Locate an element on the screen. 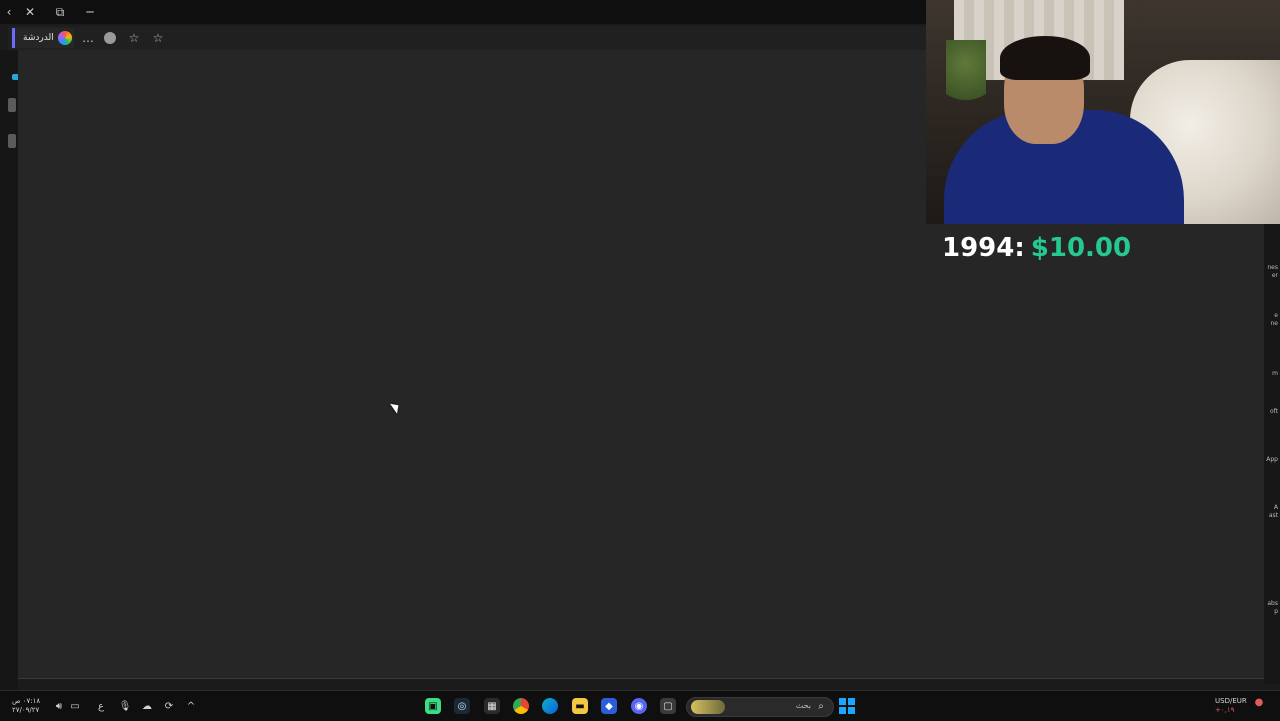  avatar is located at coordinates (110, 38).